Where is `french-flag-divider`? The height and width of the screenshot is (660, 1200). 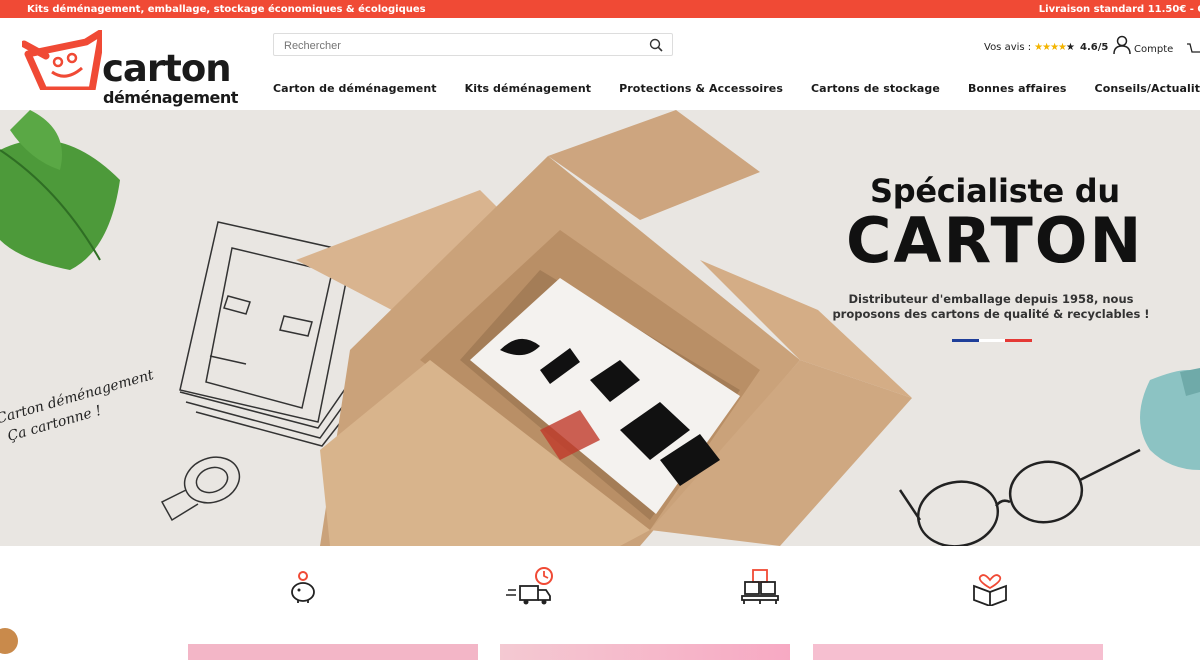 french-flag-divider is located at coordinates (992, 340).